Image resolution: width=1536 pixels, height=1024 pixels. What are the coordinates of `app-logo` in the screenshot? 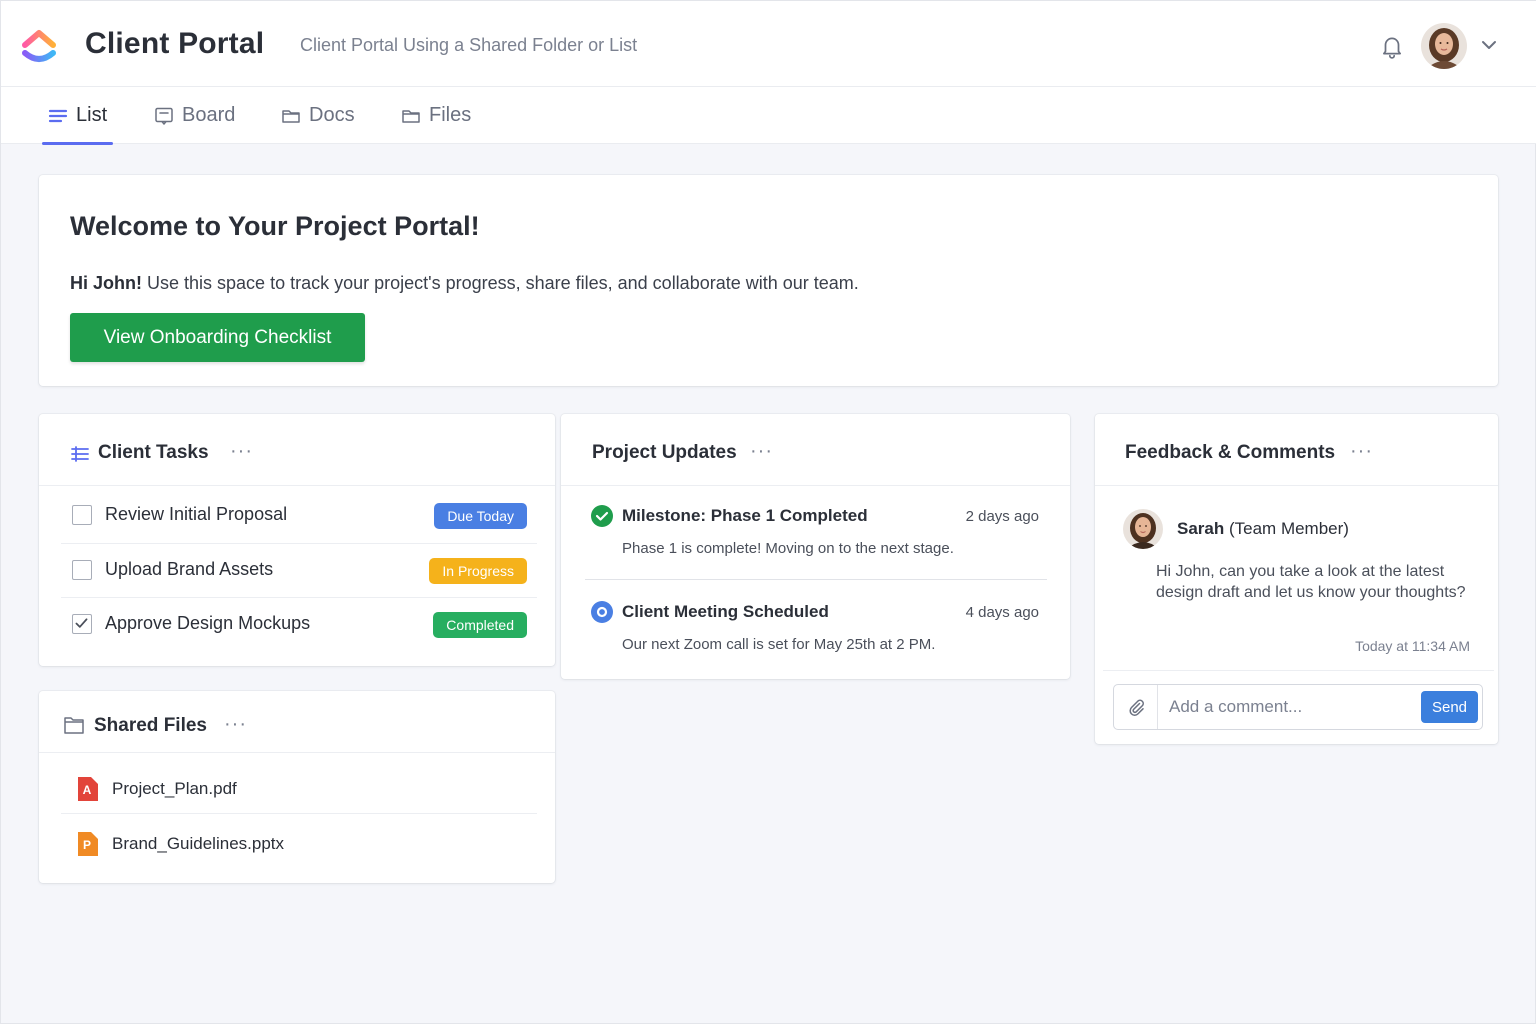 It's located at (39, 46).